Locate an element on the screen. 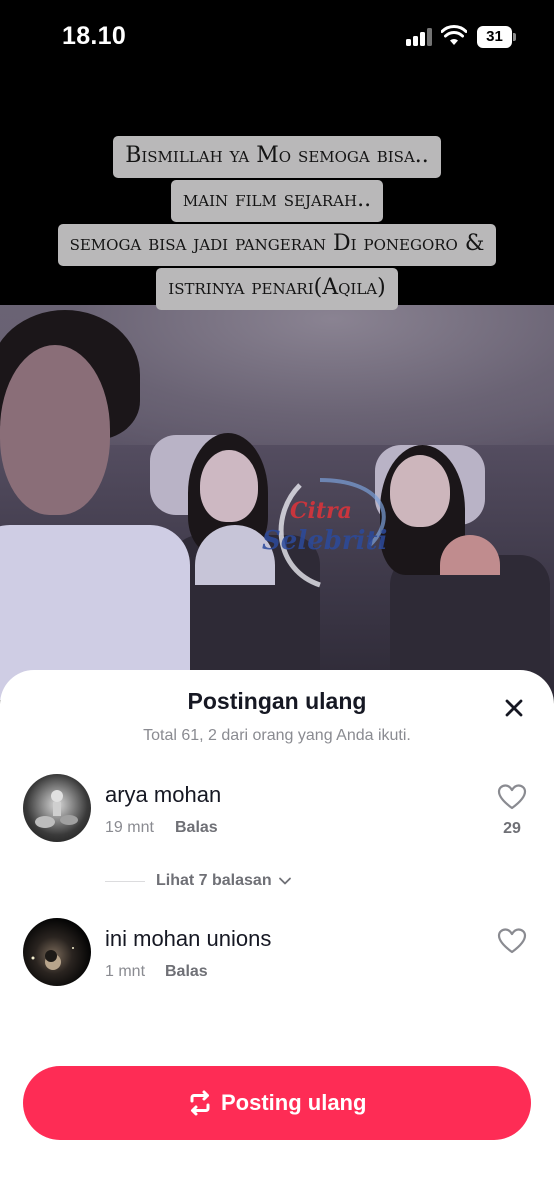 Image resolution: width=554 pixels, height=1200 pixels. cellular-signal-icon is located at coordinates (420, 37).